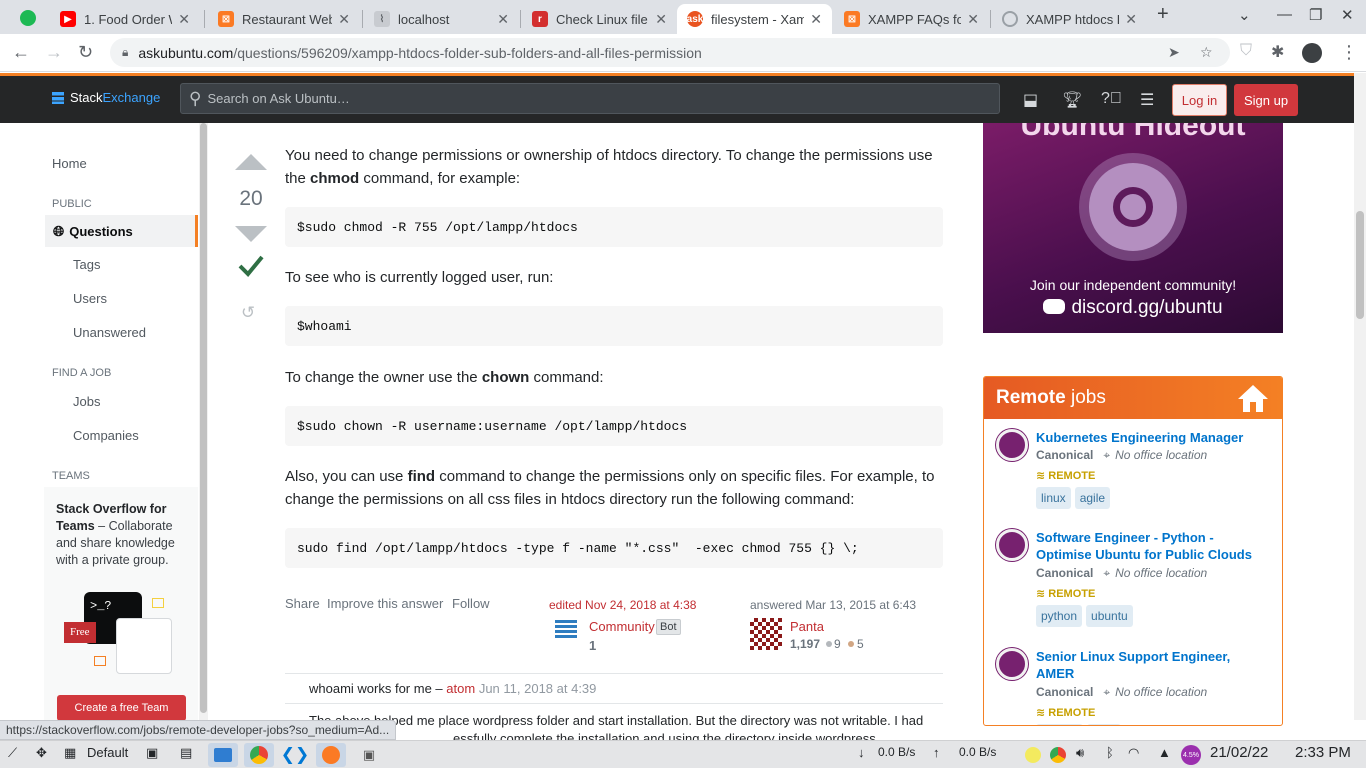  Describe the element at coordinates (1312, 53) in the screenshot. I see `profile-avatar` at that location.